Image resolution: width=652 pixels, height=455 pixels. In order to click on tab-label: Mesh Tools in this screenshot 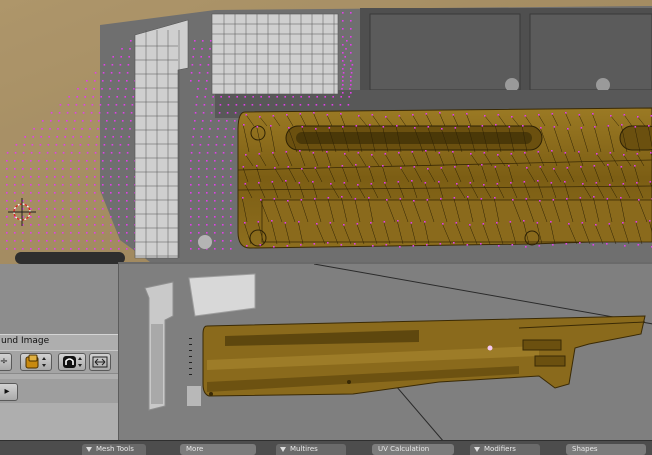, I will do `click(115, 449)`.